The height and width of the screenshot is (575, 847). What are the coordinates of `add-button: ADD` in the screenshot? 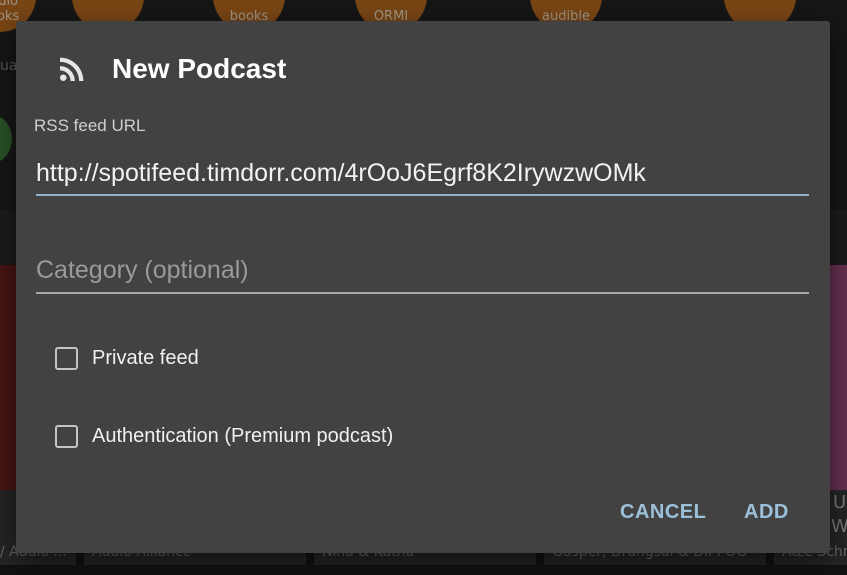 It's located at (766, 512).